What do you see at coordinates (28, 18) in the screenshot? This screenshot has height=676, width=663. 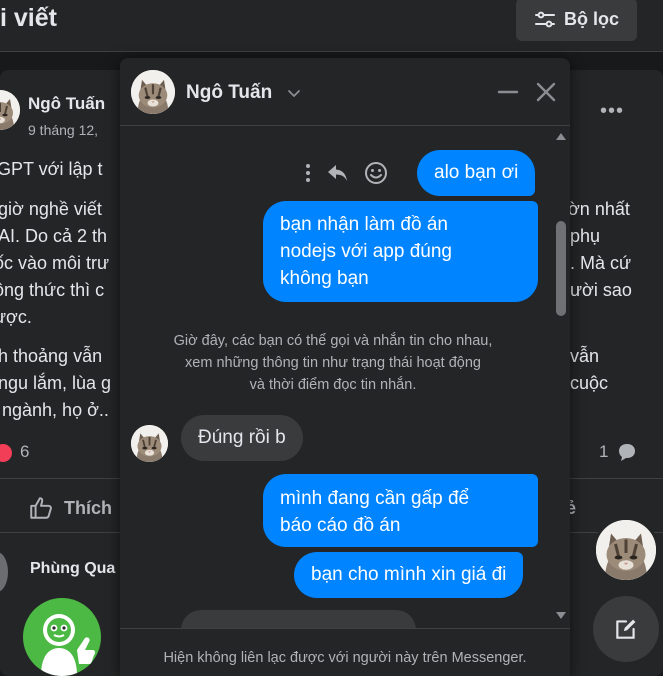 I see `page-heading: i viết` at bounding box center [28, 18].